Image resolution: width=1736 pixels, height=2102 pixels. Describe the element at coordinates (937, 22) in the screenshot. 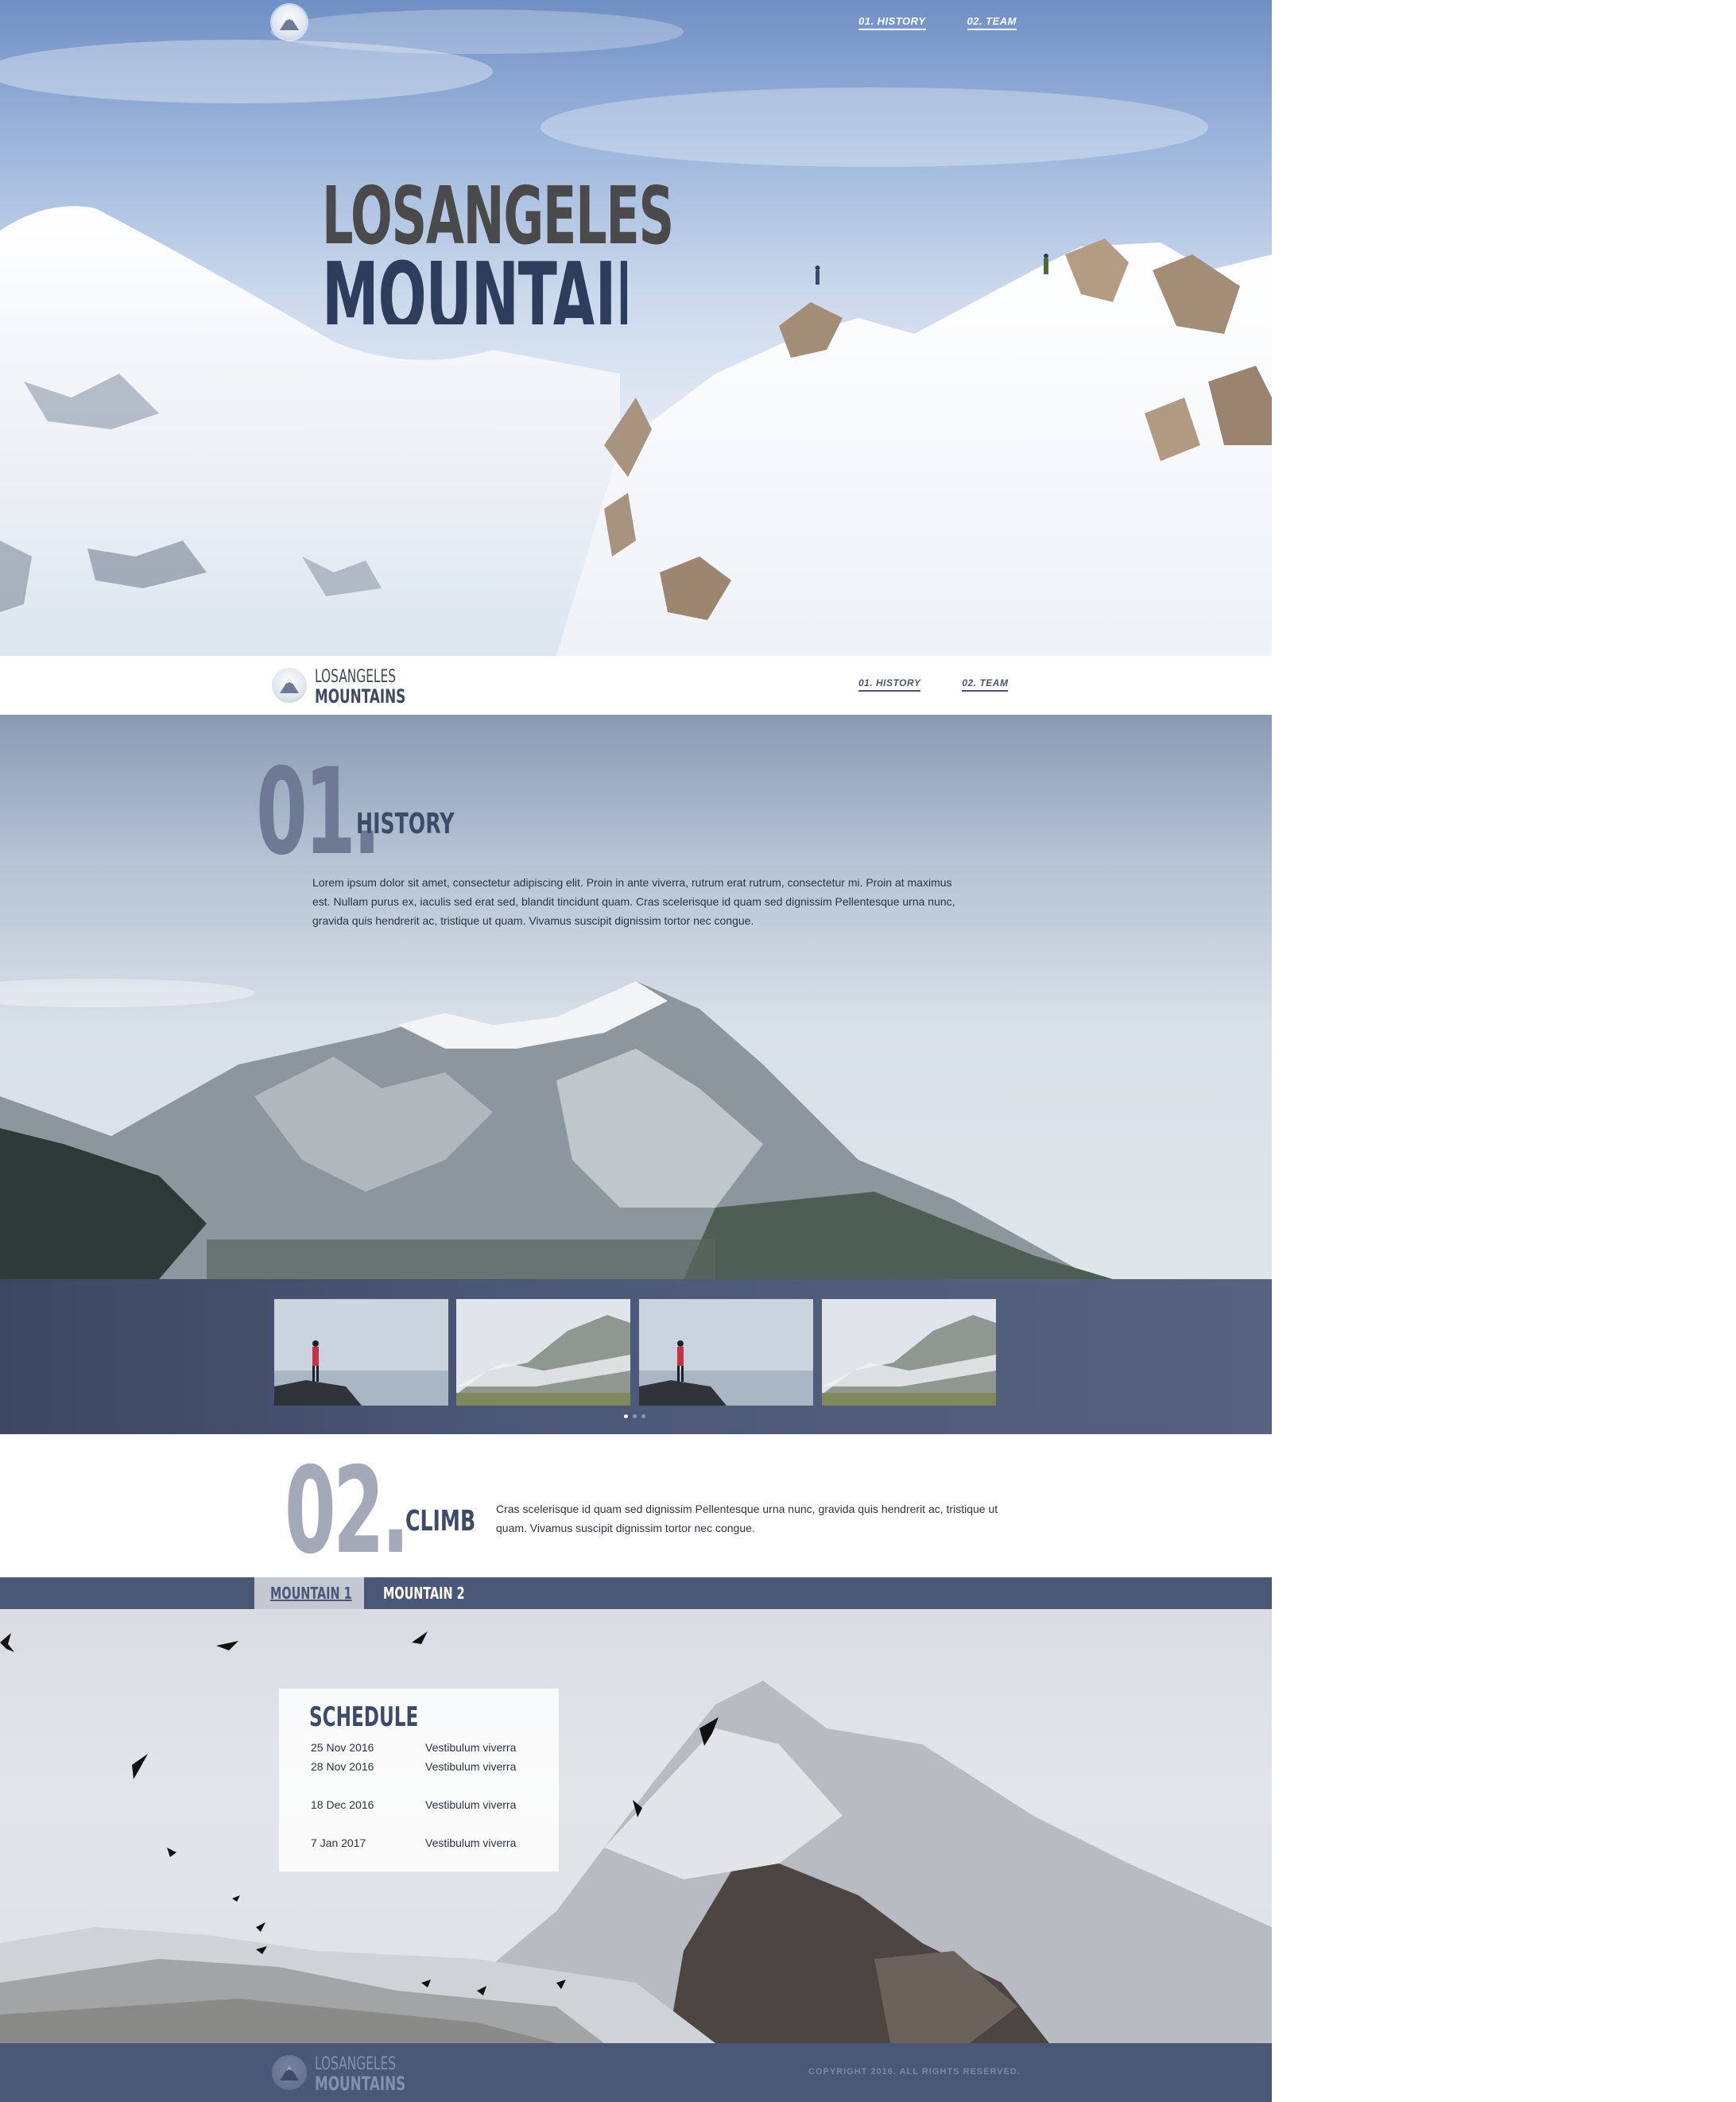

I see `hero-nav: 01. HISTORY 02. TEAM` at that location.